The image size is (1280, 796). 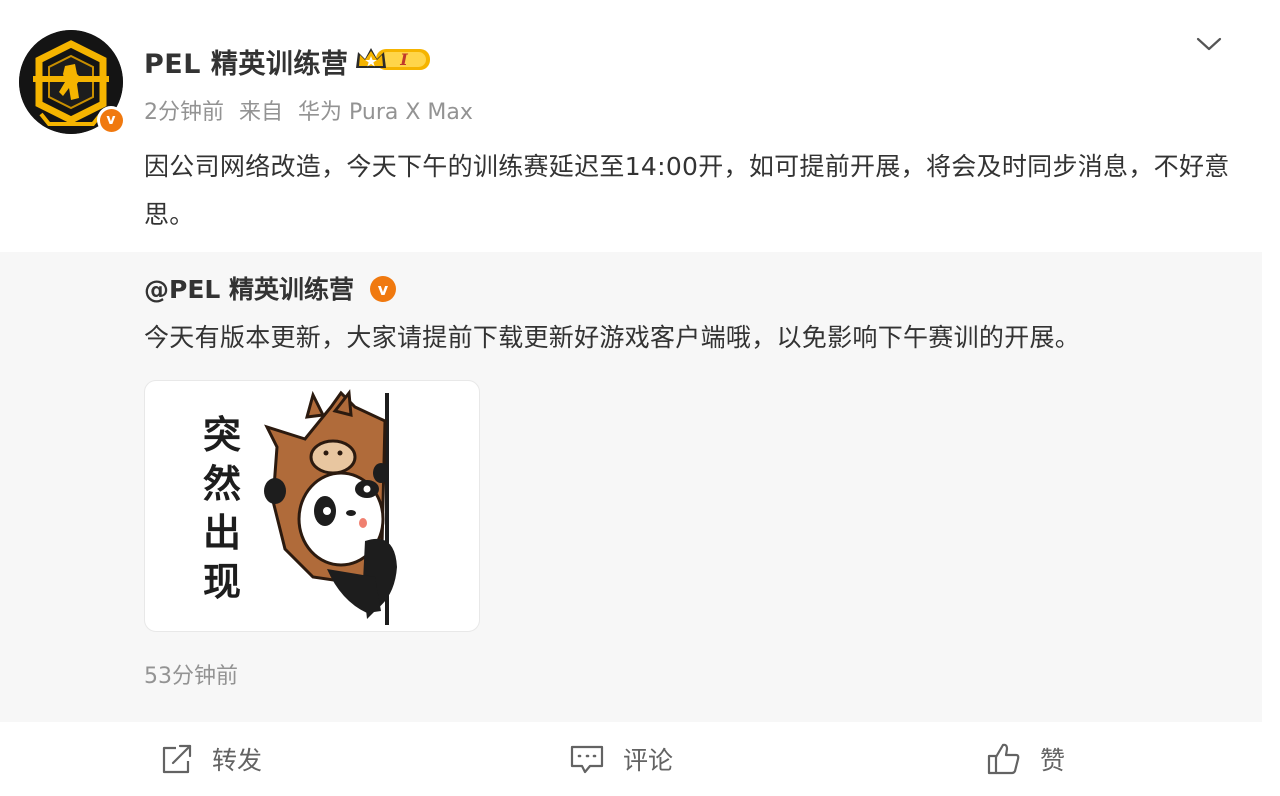 What do you see at coordinates (1209, 44) in the screenshot?
I see `chevron-down-icon` at bounding box center [1209, 44].